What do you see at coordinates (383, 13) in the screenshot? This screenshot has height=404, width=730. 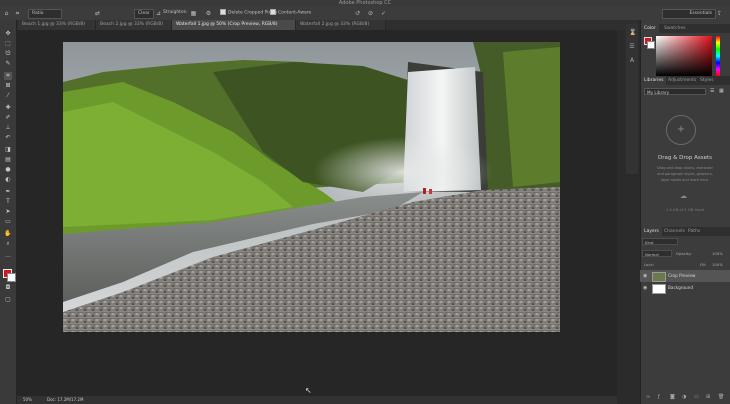 I see `commit-icon: ✓` at bounding box center [383, 13].